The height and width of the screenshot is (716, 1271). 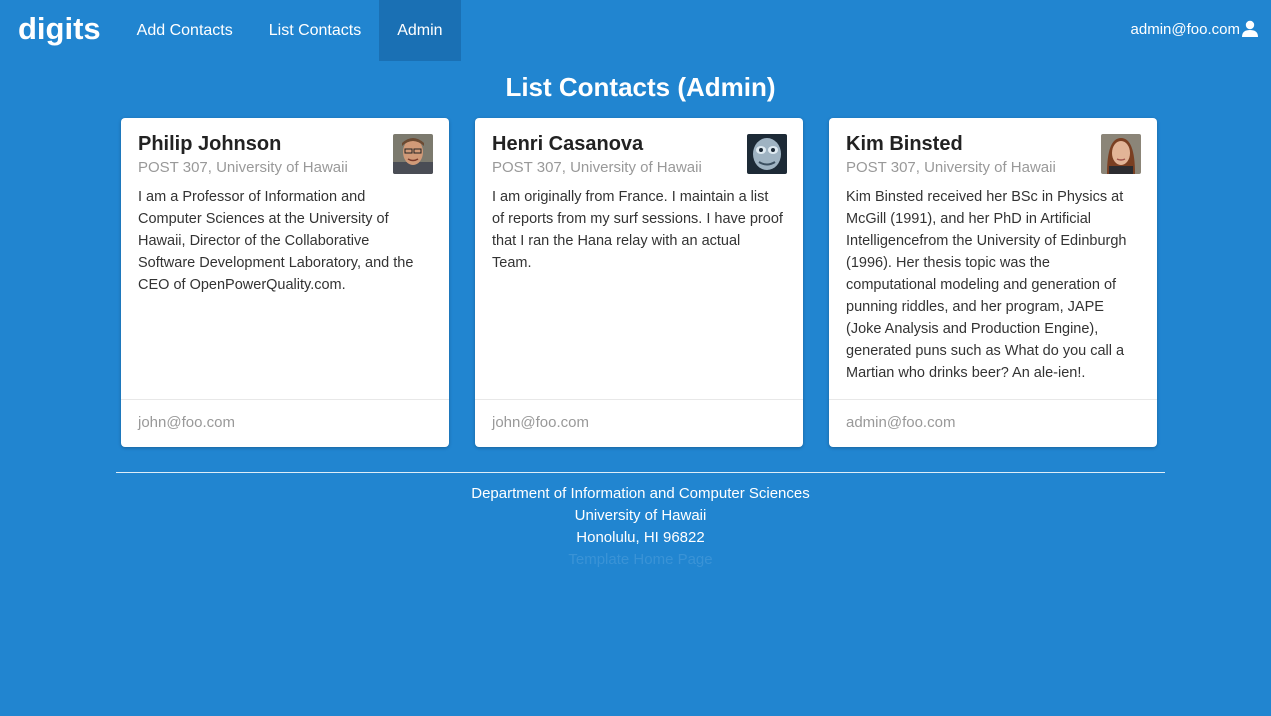 I want to click on page-title: List Contacts (Admin), so click(x=640, y=87).